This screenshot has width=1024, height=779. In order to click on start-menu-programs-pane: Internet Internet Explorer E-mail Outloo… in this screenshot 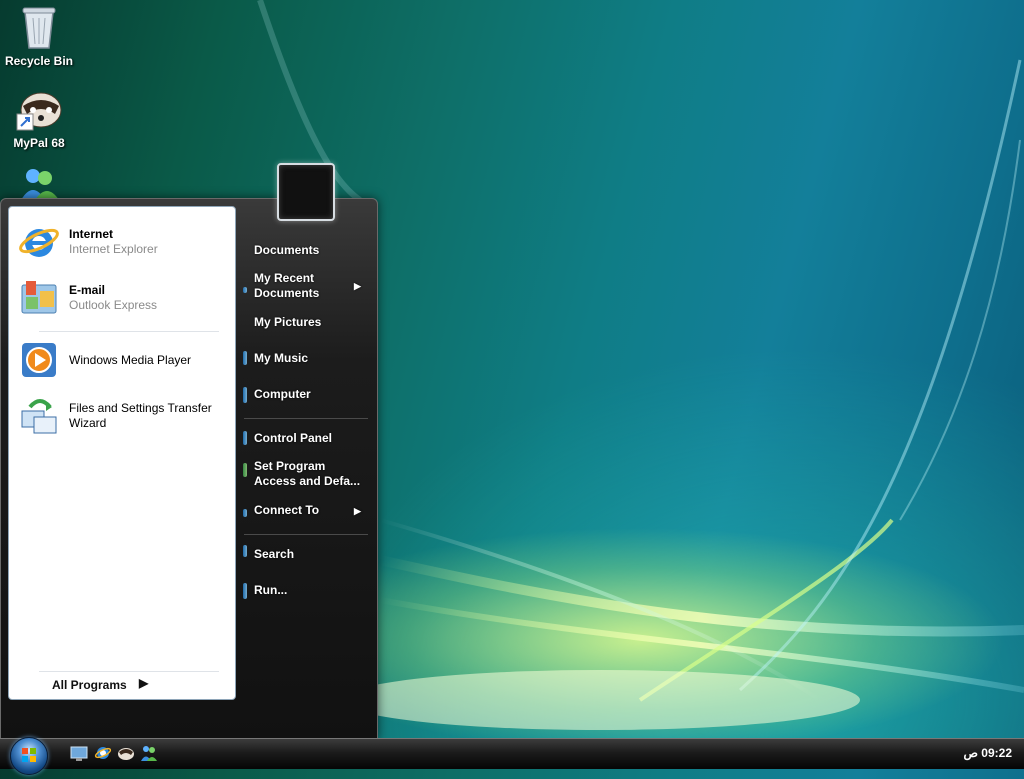, I will do `click(122, 453)`.